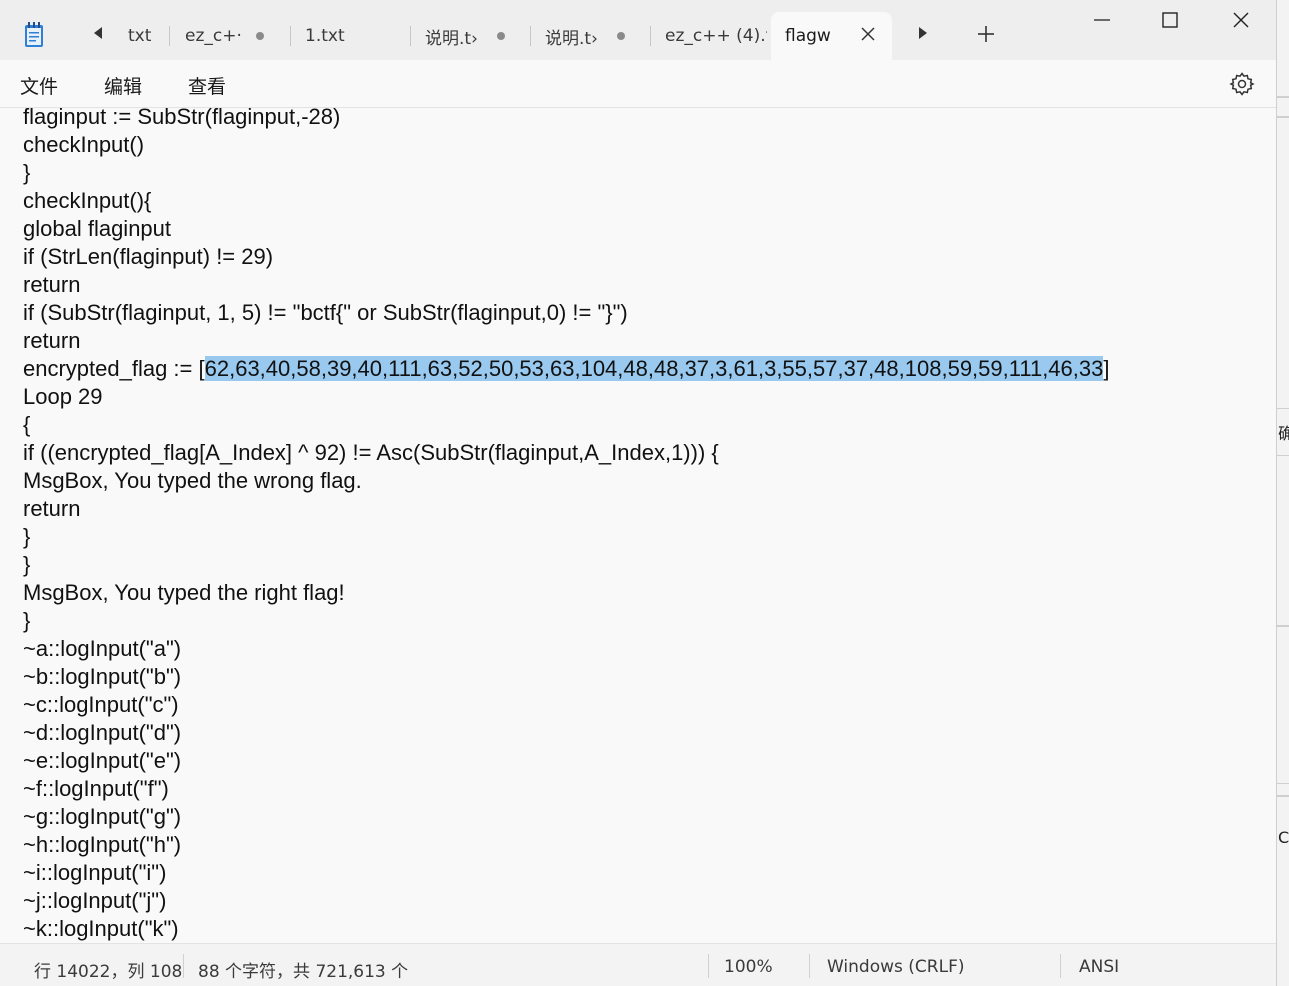 The width and height of the screenshot is (1289, 986). Describe the element at coordinates (831, 36) in the screenshot. I see `tab-flagw-active: flagw` at that location.